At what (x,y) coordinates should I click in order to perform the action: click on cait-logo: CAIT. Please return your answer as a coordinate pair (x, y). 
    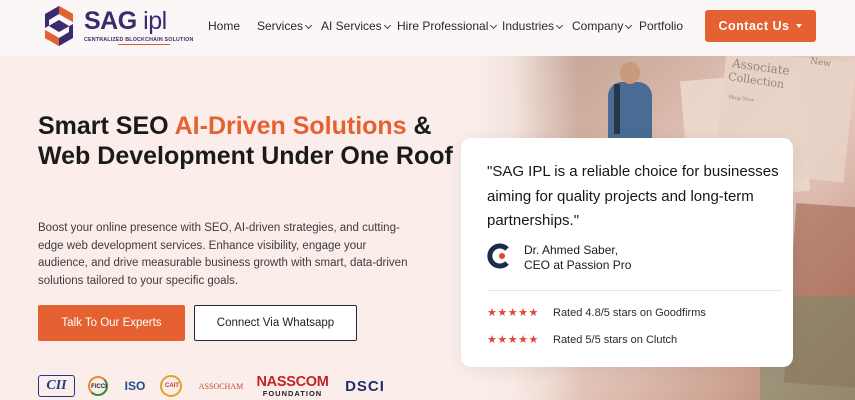
    Looking at the image, I should click on (172, 386).